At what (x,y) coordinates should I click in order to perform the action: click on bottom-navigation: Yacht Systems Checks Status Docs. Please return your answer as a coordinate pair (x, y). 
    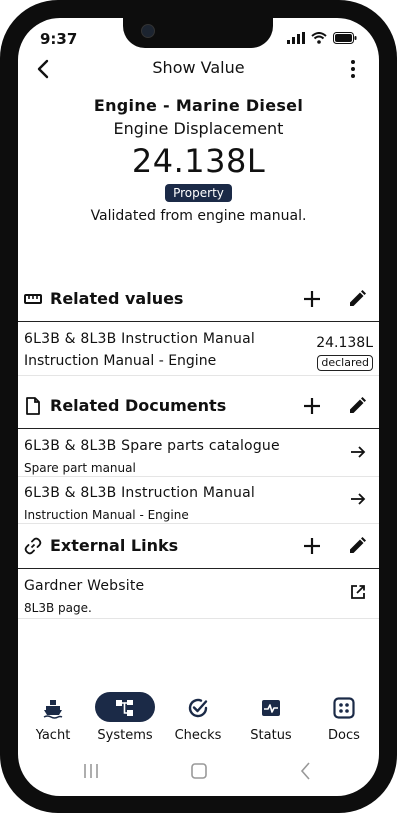
    Looking at the image, I should click on (198, 718).